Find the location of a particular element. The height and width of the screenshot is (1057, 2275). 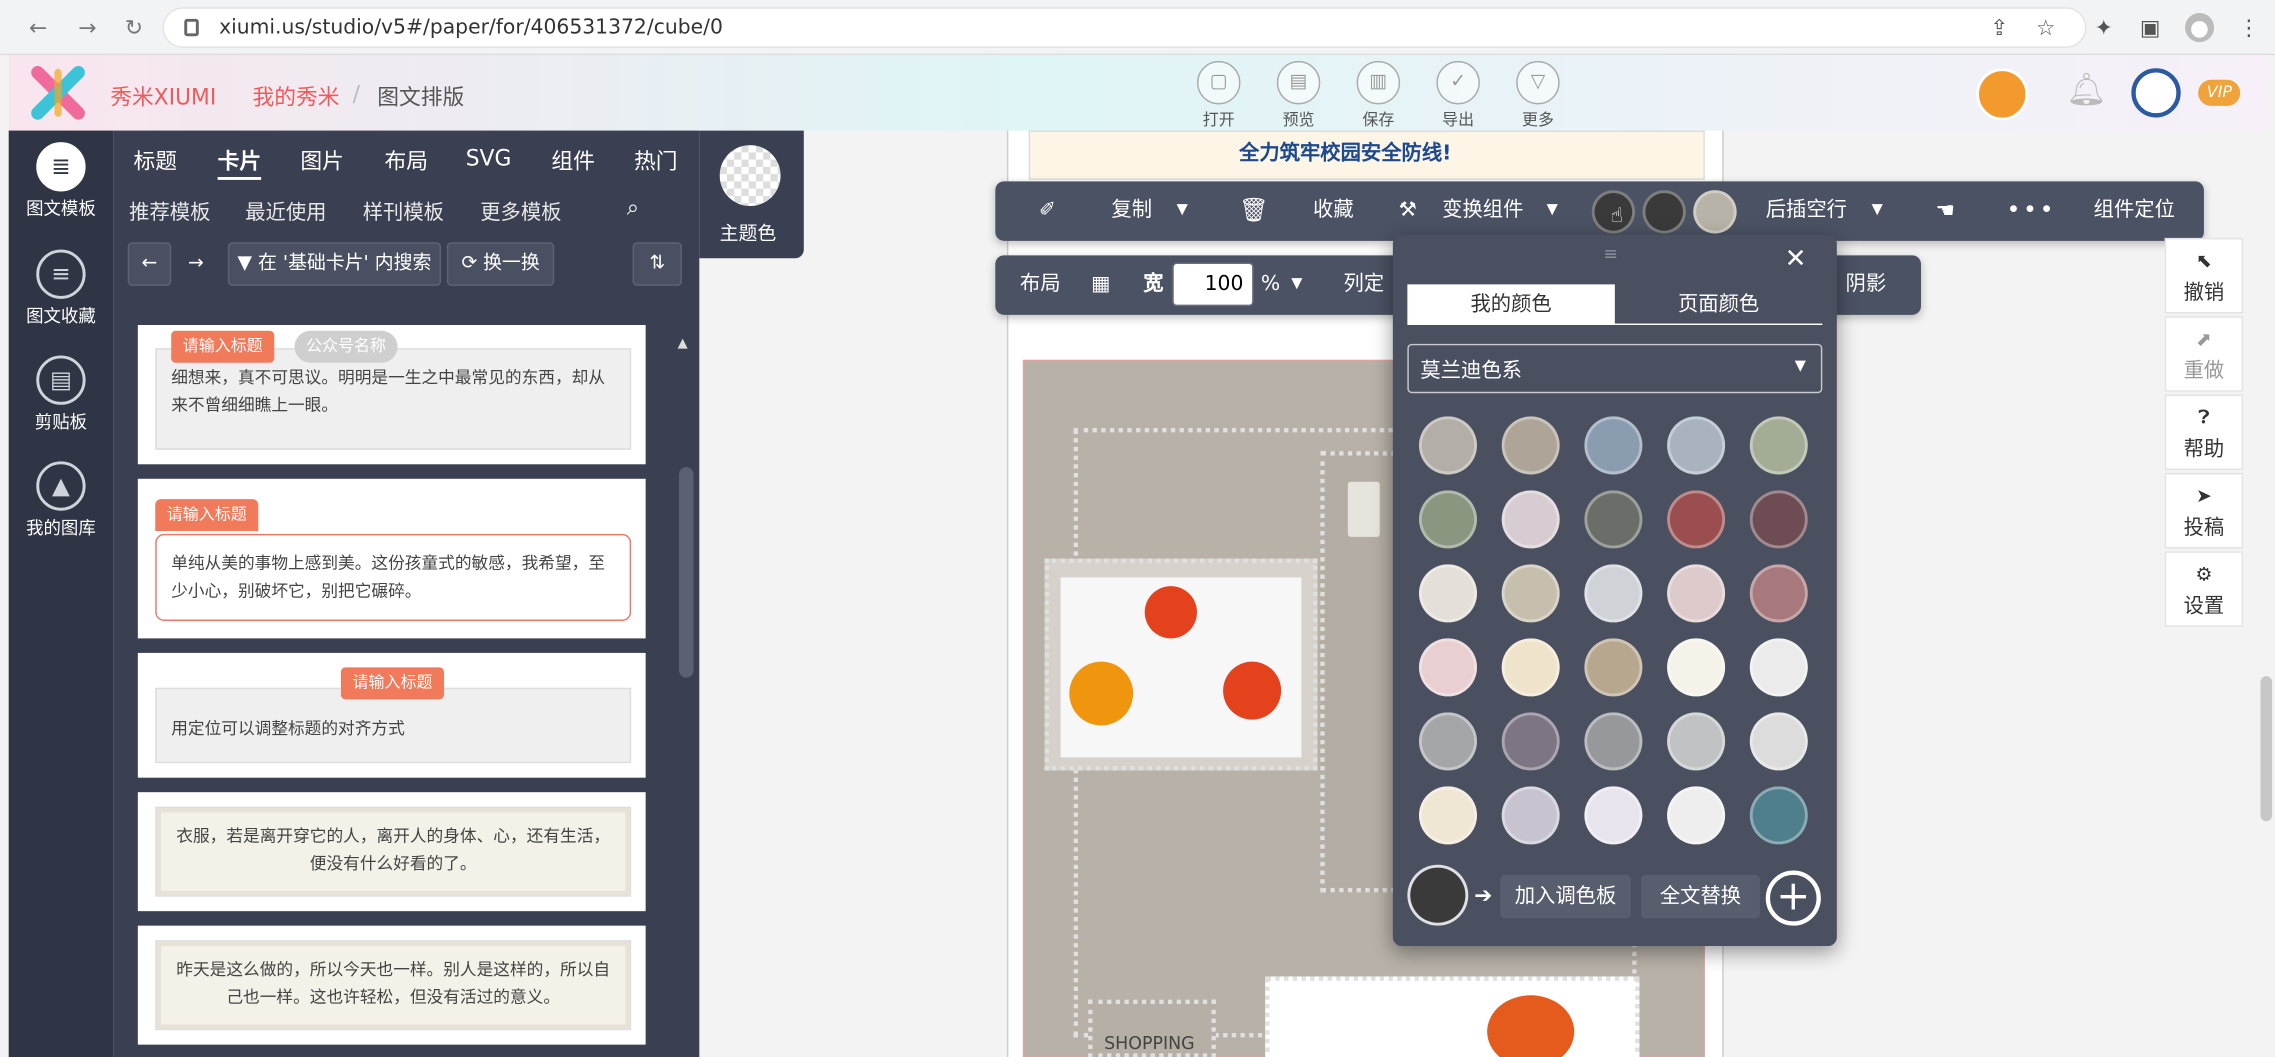

preview-button: ▤ 预览 is located at coordinates (1299, 95).